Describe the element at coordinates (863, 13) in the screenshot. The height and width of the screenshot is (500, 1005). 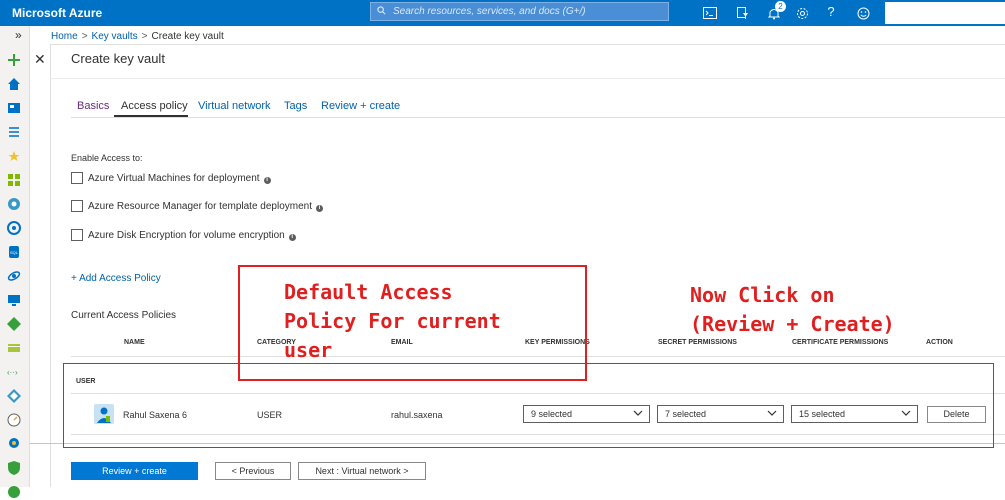
I see `feedback-smiley-icon` at that location.